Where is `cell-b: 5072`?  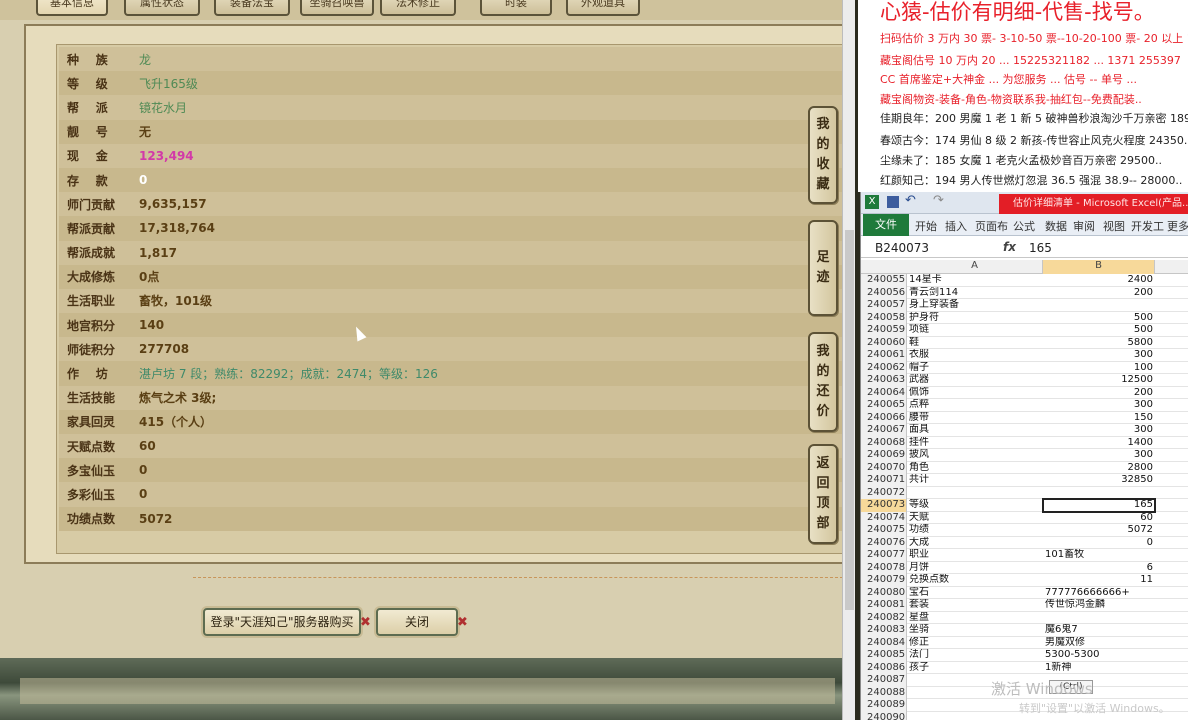 cell-b: 5072 is located at coordinates (1099, 530).